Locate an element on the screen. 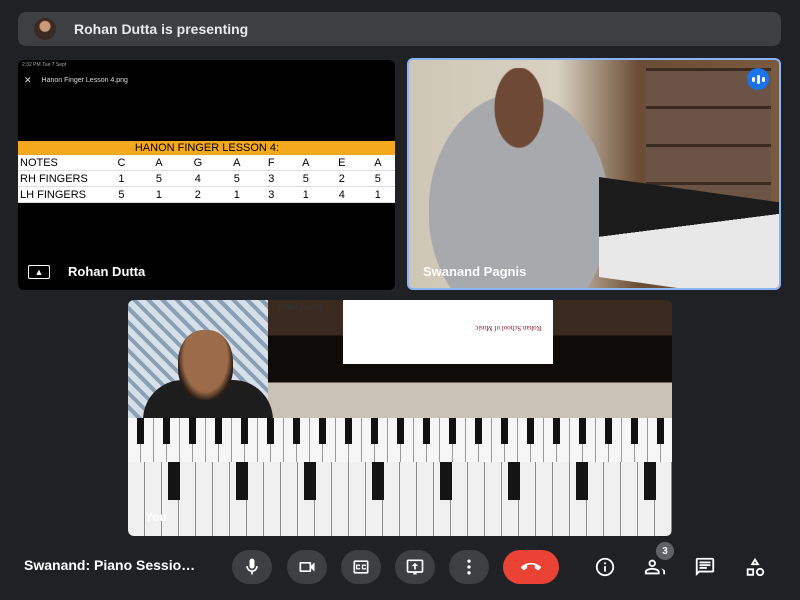  school-card-text: Rohan School of Music is located at coordinates (507, 328).